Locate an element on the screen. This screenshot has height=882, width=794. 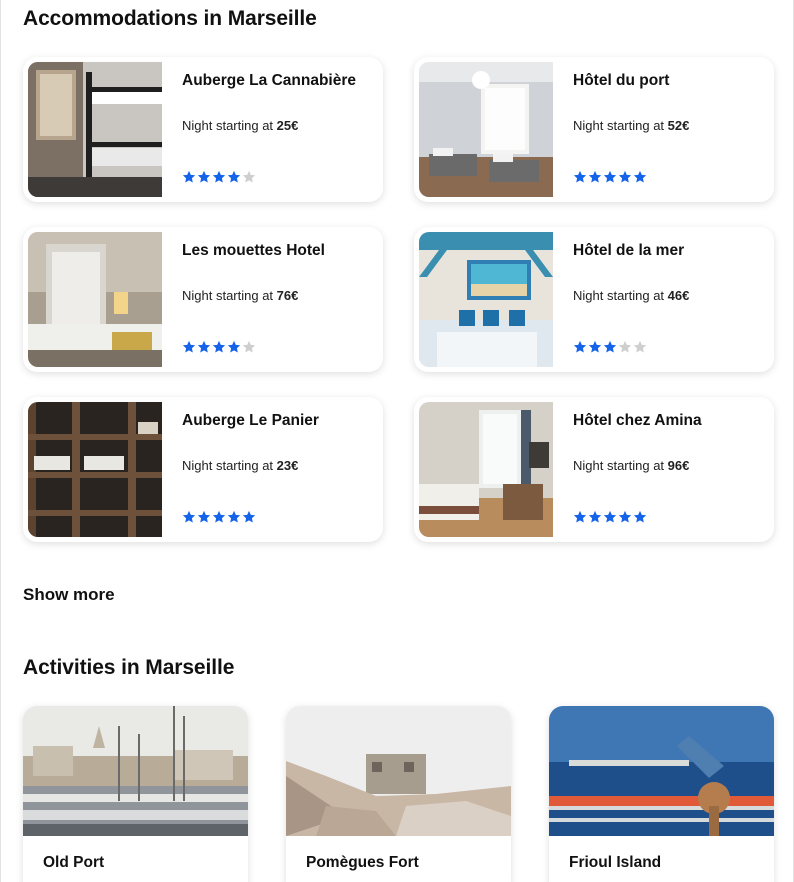
accommodation-card: Hôtel du port Night starting at 52€ is located at coordinates (594, 129).